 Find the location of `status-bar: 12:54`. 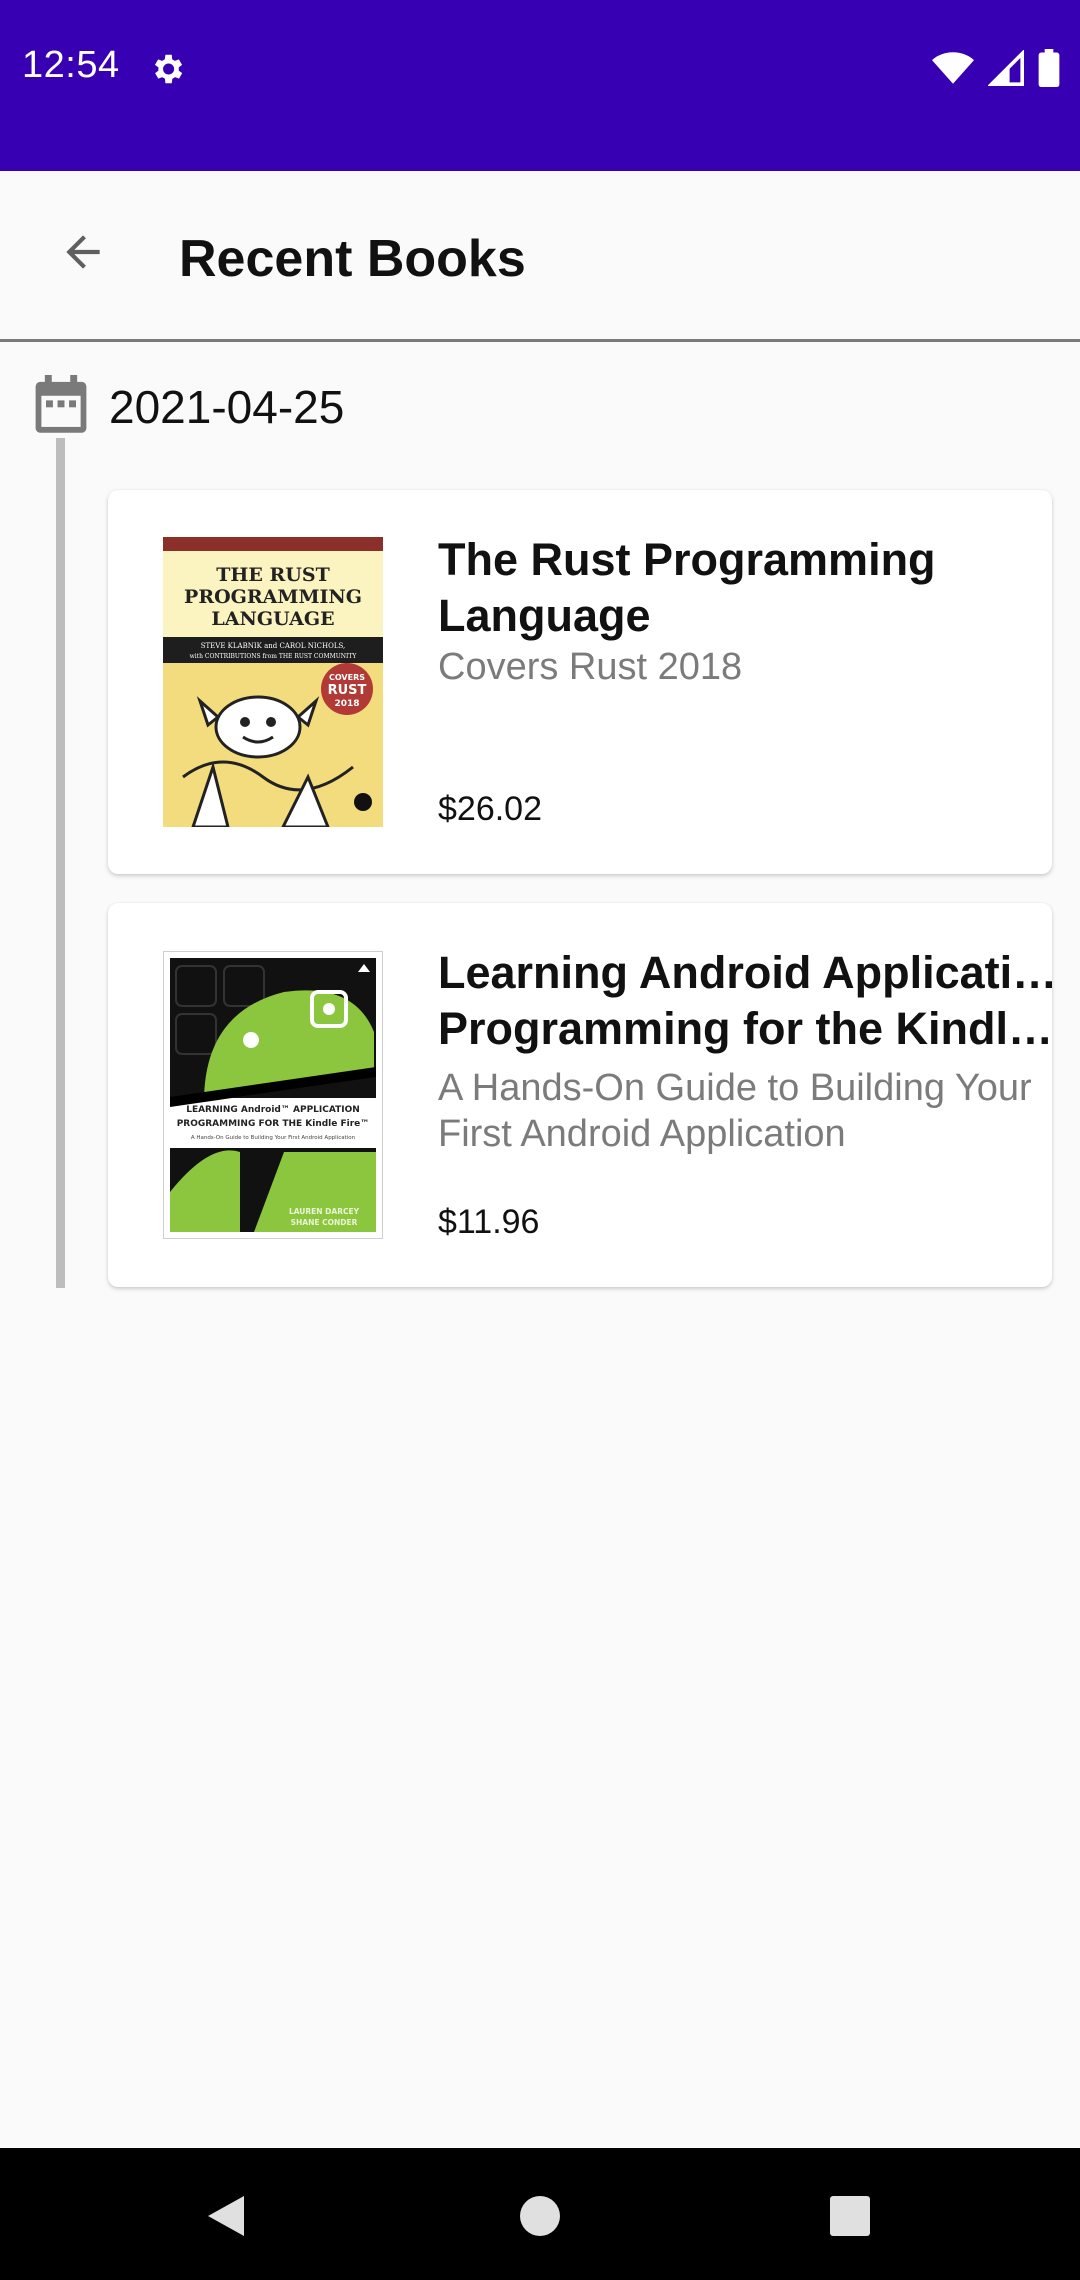

status-bar: 12:54 is located at coordinates (540, 85).